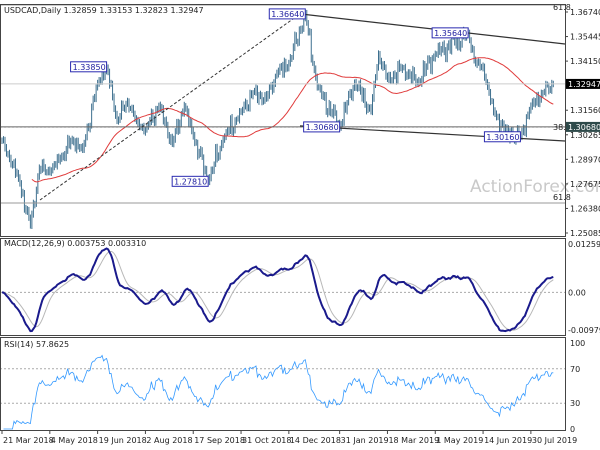 The height and width of the screenshot is (450, 600). I want to click on macd-tick-label: -0.00979, so click(584, 330).